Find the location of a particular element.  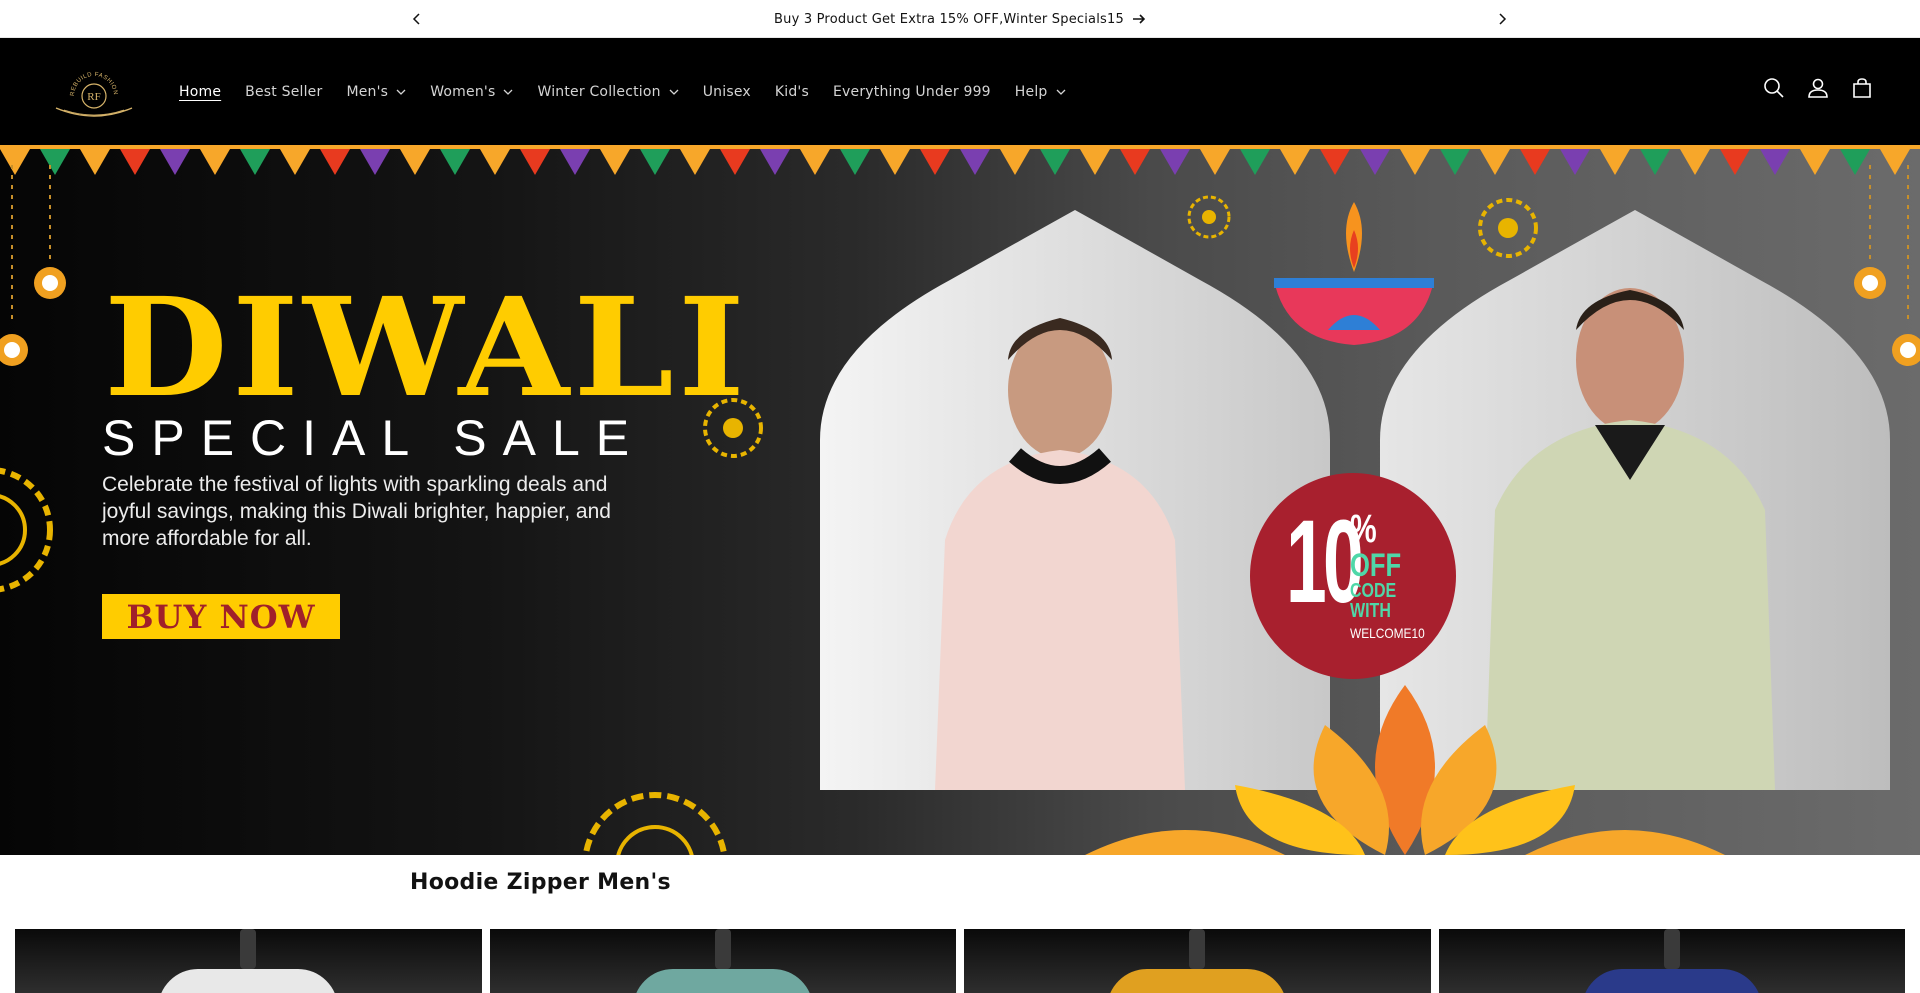

search-button is located at coordinates (1774, 88).